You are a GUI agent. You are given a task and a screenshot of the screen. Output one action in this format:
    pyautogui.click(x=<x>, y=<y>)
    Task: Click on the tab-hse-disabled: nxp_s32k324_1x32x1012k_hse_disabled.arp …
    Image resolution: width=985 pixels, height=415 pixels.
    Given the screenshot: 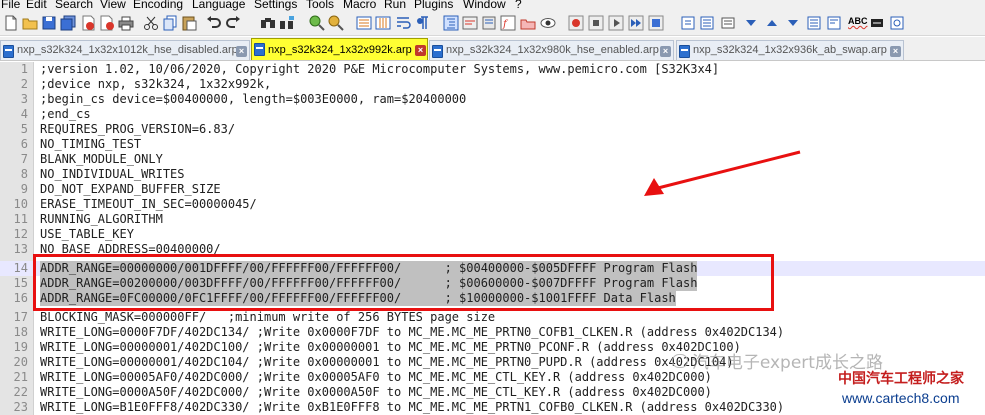 What is the action you would take?
    pyautogui.click(x=125, y=50)
    